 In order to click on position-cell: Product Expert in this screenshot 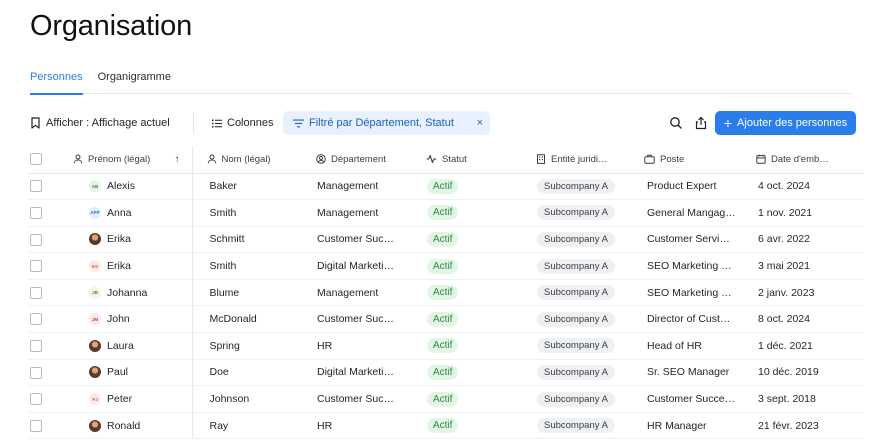, I will do `click(688, 187)`.